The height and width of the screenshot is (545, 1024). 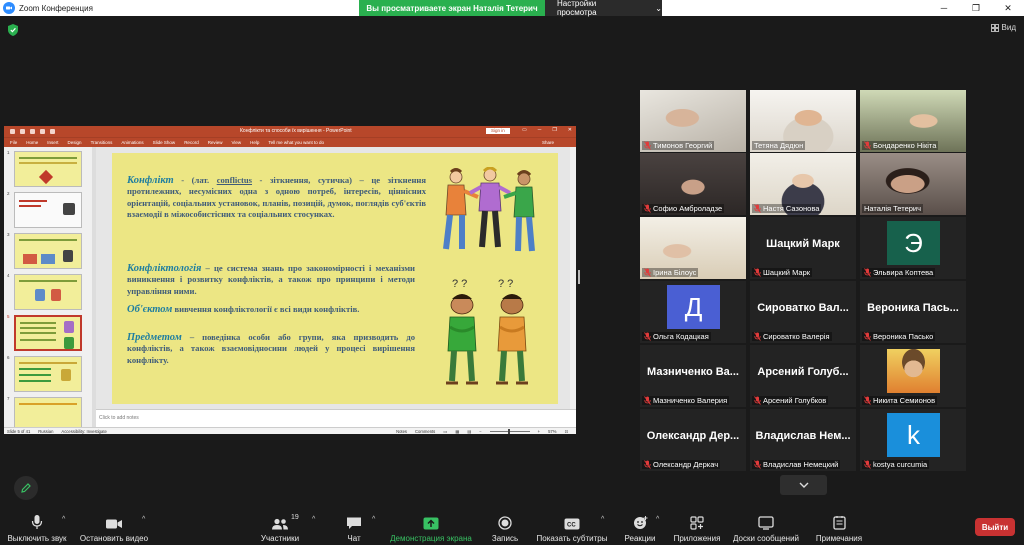 What do you see at coordinates (548, 142) in the screenshot?
I see `ppt-share-button: Share` at bounding box center [548, 142].